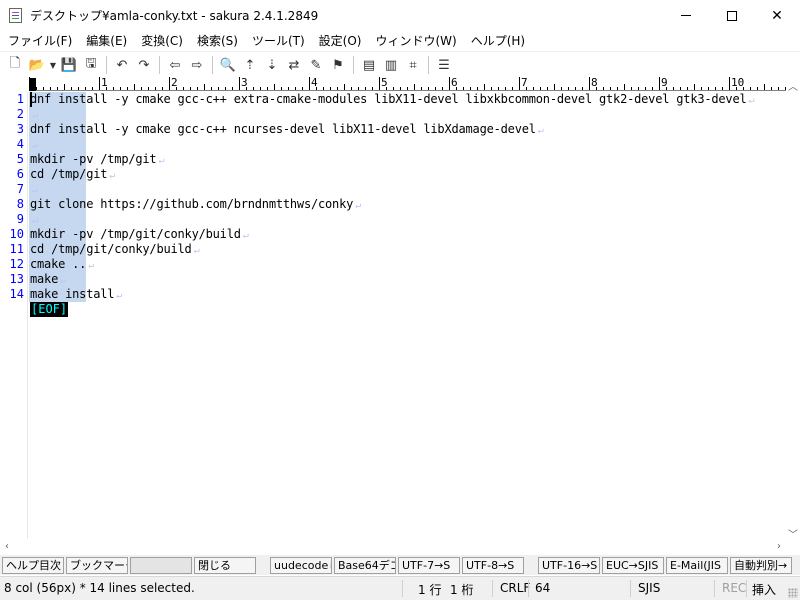 This screenshot has height=600, width=800. Describe the element at coordinates (17, 264) in the screenshot. I see `line-number: 12` at that location.